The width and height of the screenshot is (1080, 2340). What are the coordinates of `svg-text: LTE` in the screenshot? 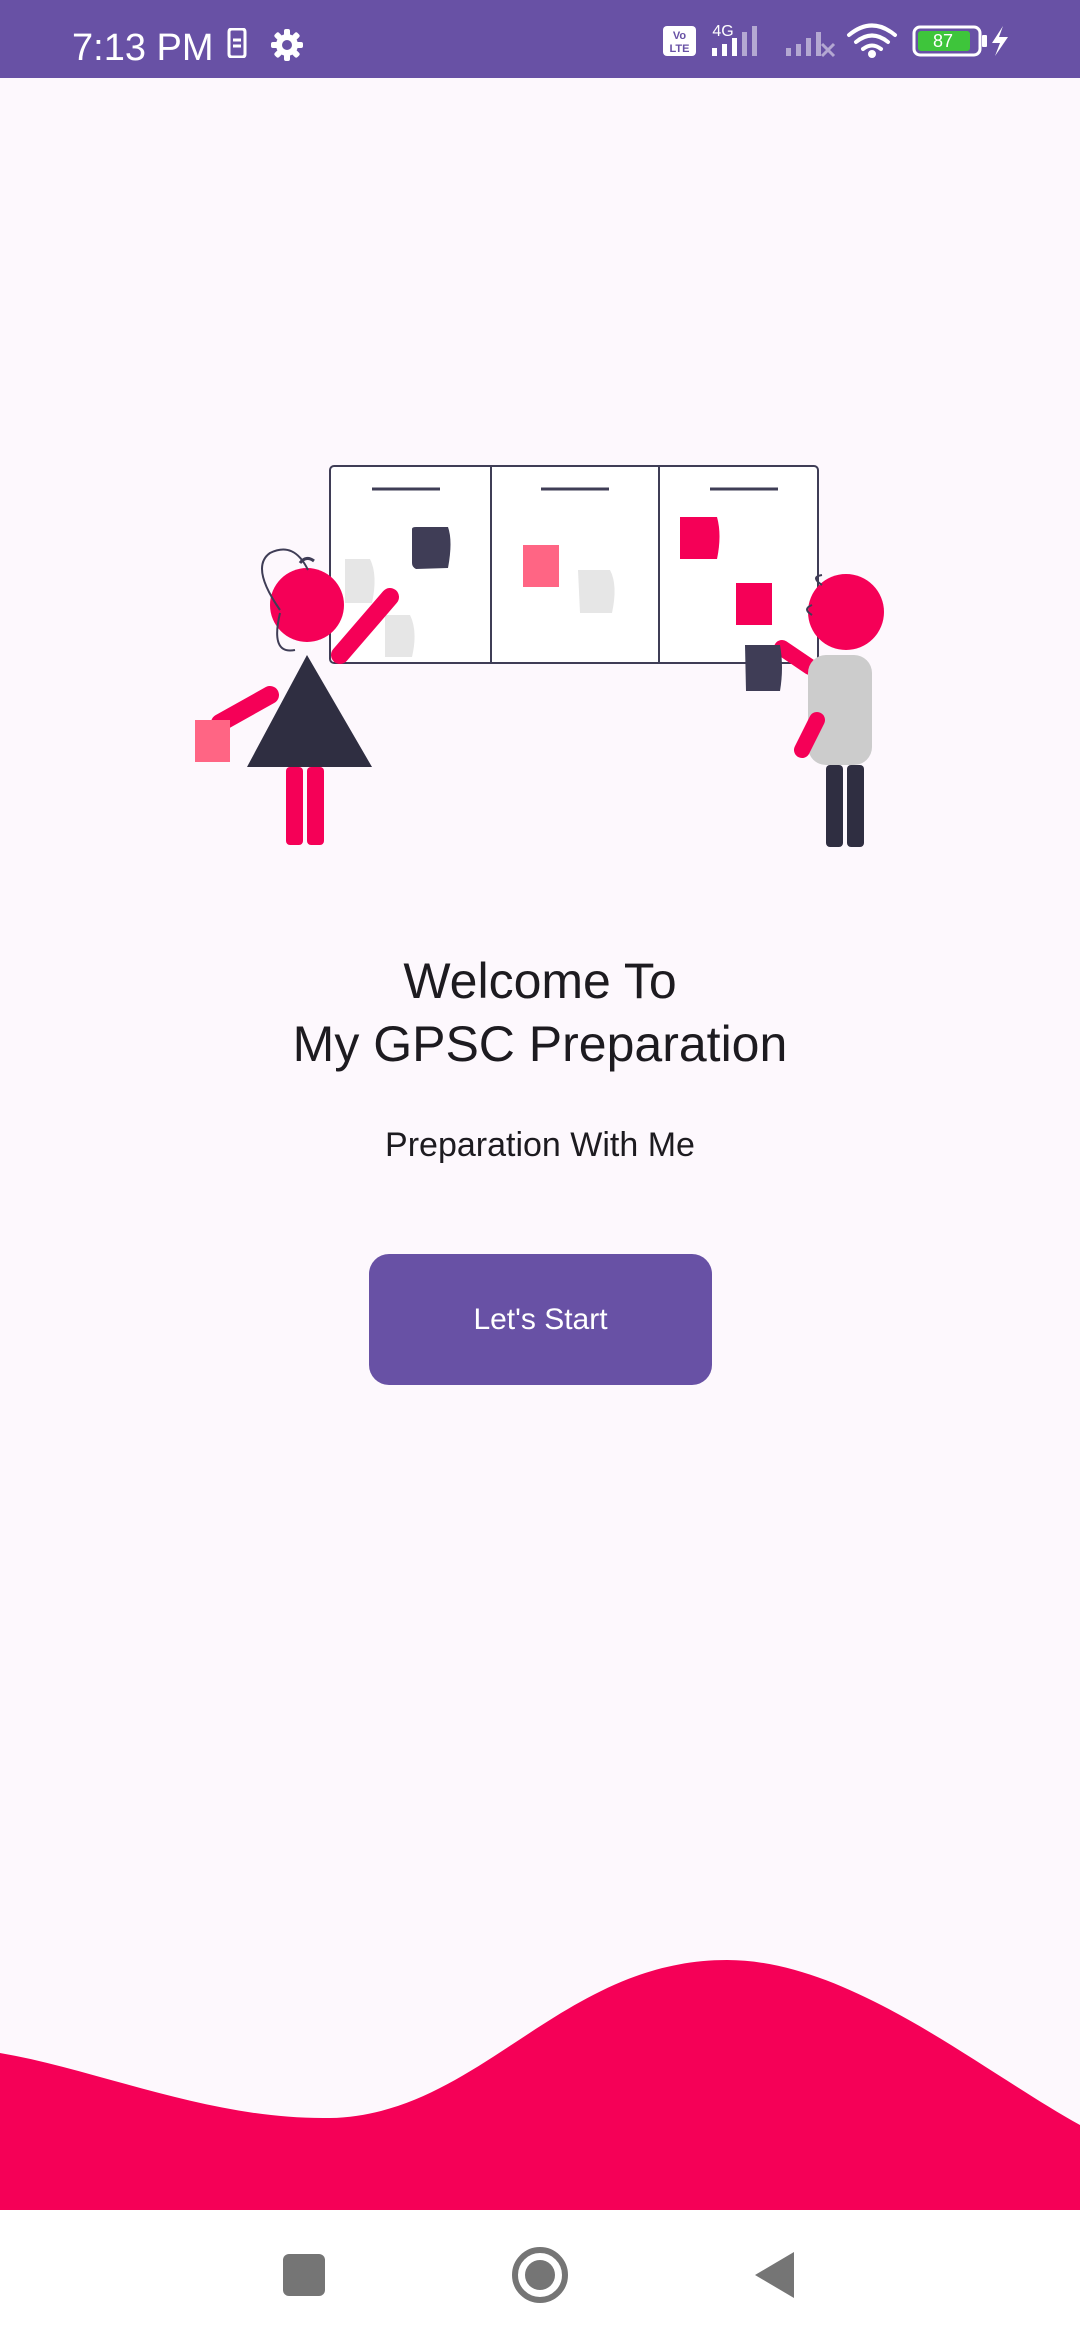 It's located at (680, 49).